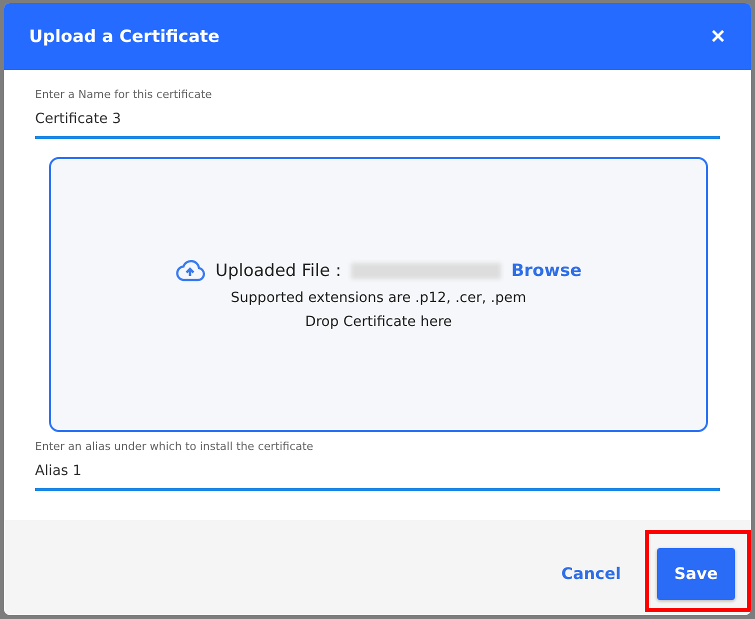  Describe the element at coordinates (378, 322) in the screenshot. I see `drop-hint: Drop Certificate here` at that location.